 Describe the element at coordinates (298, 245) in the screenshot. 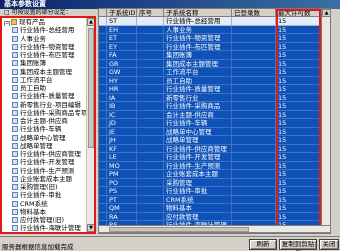

I see `copy-to-clipboard-button: 复制到剪贴板` at that location.